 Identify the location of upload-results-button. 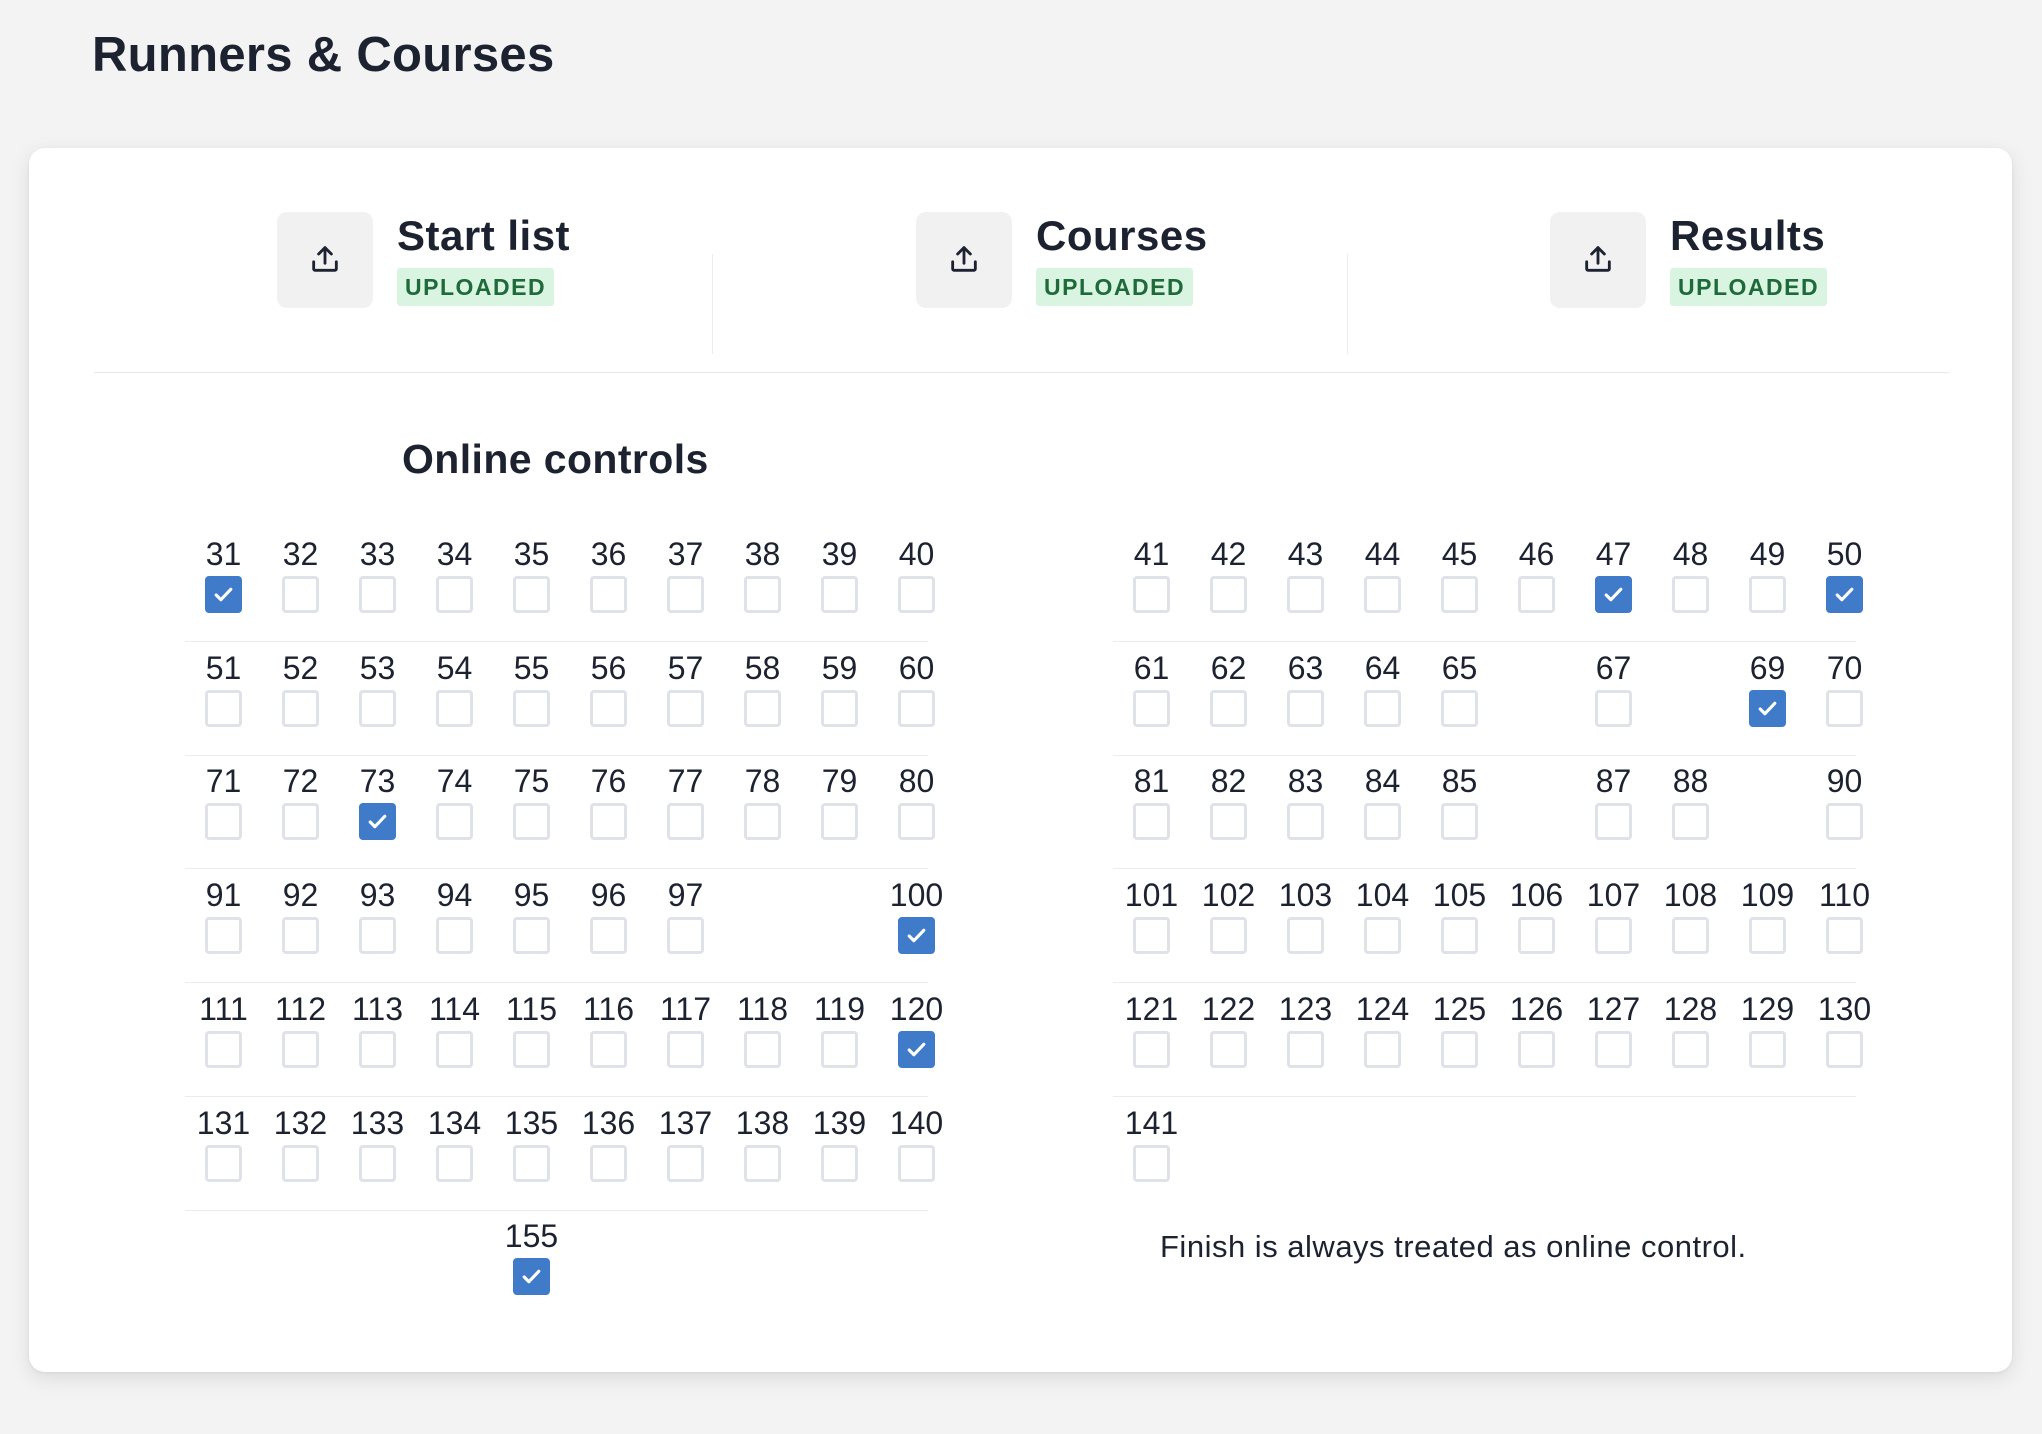
(1598, 260).